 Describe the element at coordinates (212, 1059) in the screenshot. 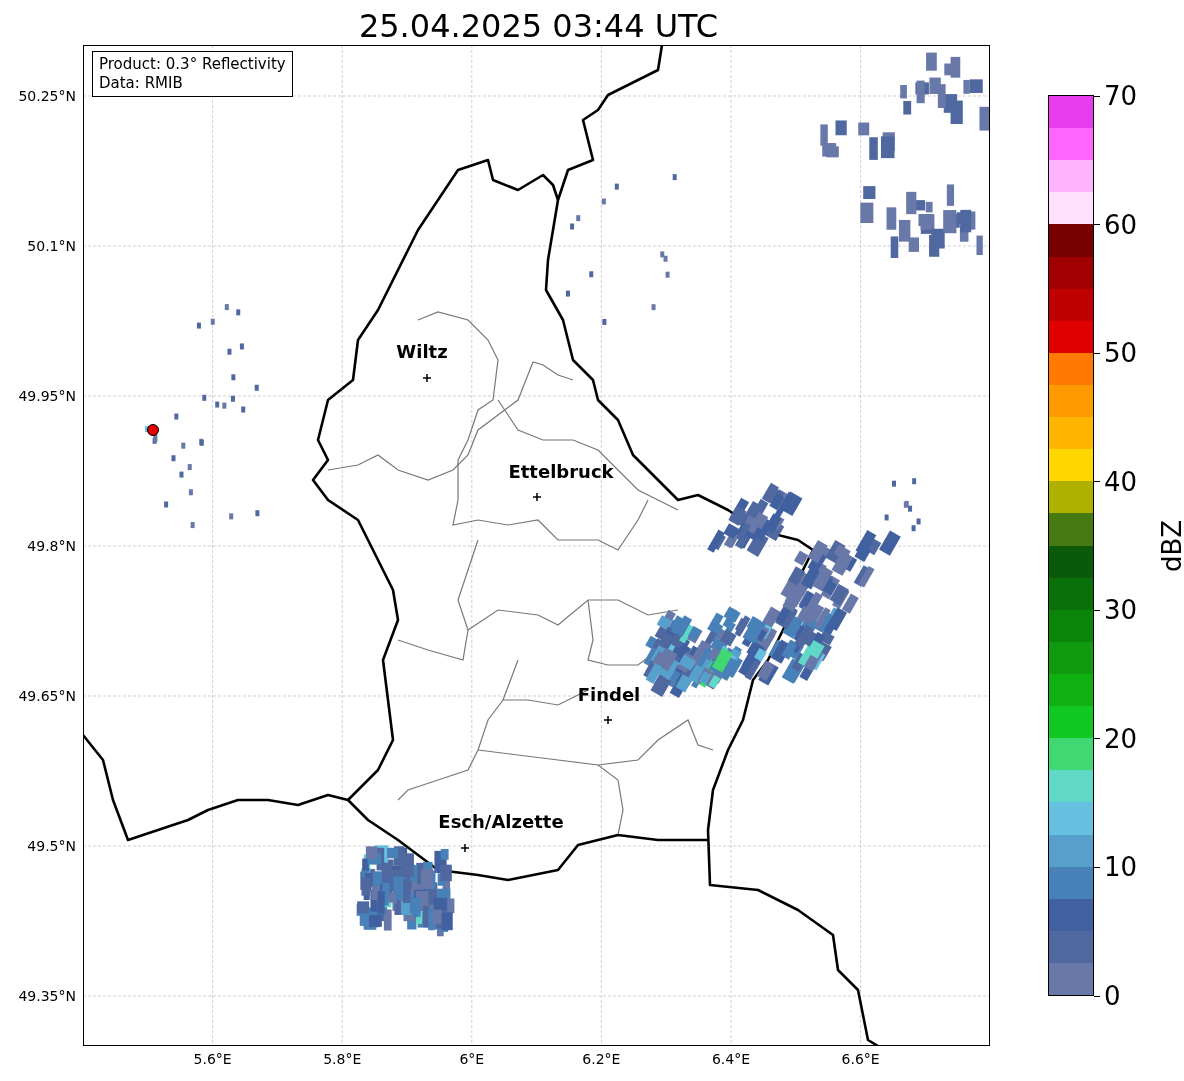

I see `axis-tick-label: 5.6°E` at that location.